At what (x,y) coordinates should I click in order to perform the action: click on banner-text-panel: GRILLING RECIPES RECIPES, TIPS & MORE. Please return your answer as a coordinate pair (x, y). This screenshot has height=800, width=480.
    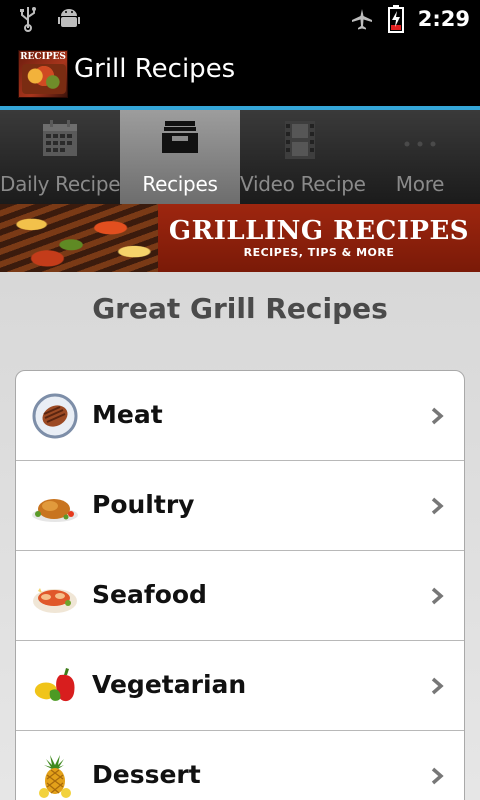
    Looking at the image, I should click on (319, 238).